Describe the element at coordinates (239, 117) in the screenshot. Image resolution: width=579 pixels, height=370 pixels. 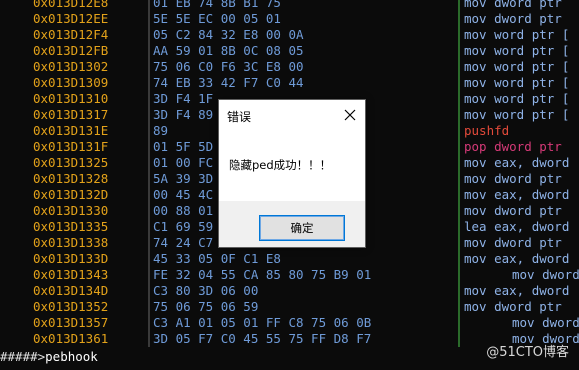
I see `dialog-title: 错误` at that location.